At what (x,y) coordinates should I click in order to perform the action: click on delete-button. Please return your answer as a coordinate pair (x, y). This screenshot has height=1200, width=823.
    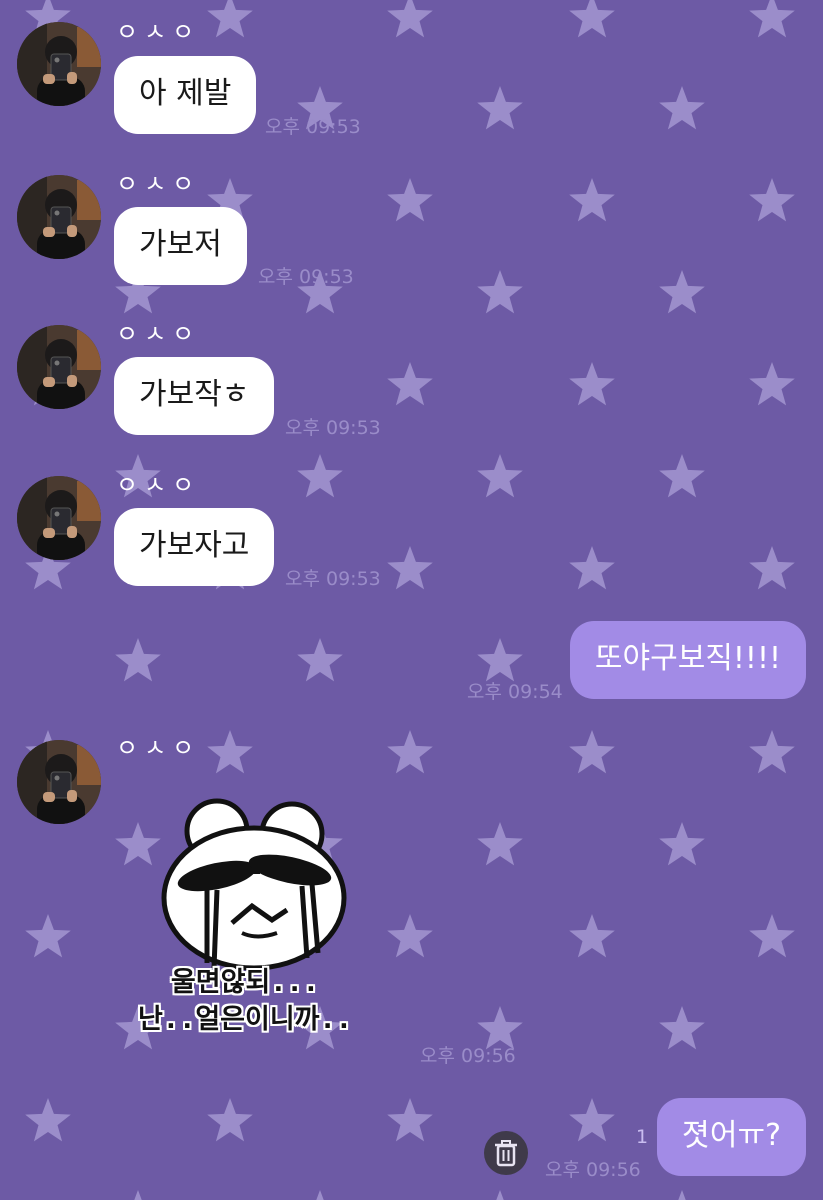
    Looking at the image, I should click on (506, 1153).